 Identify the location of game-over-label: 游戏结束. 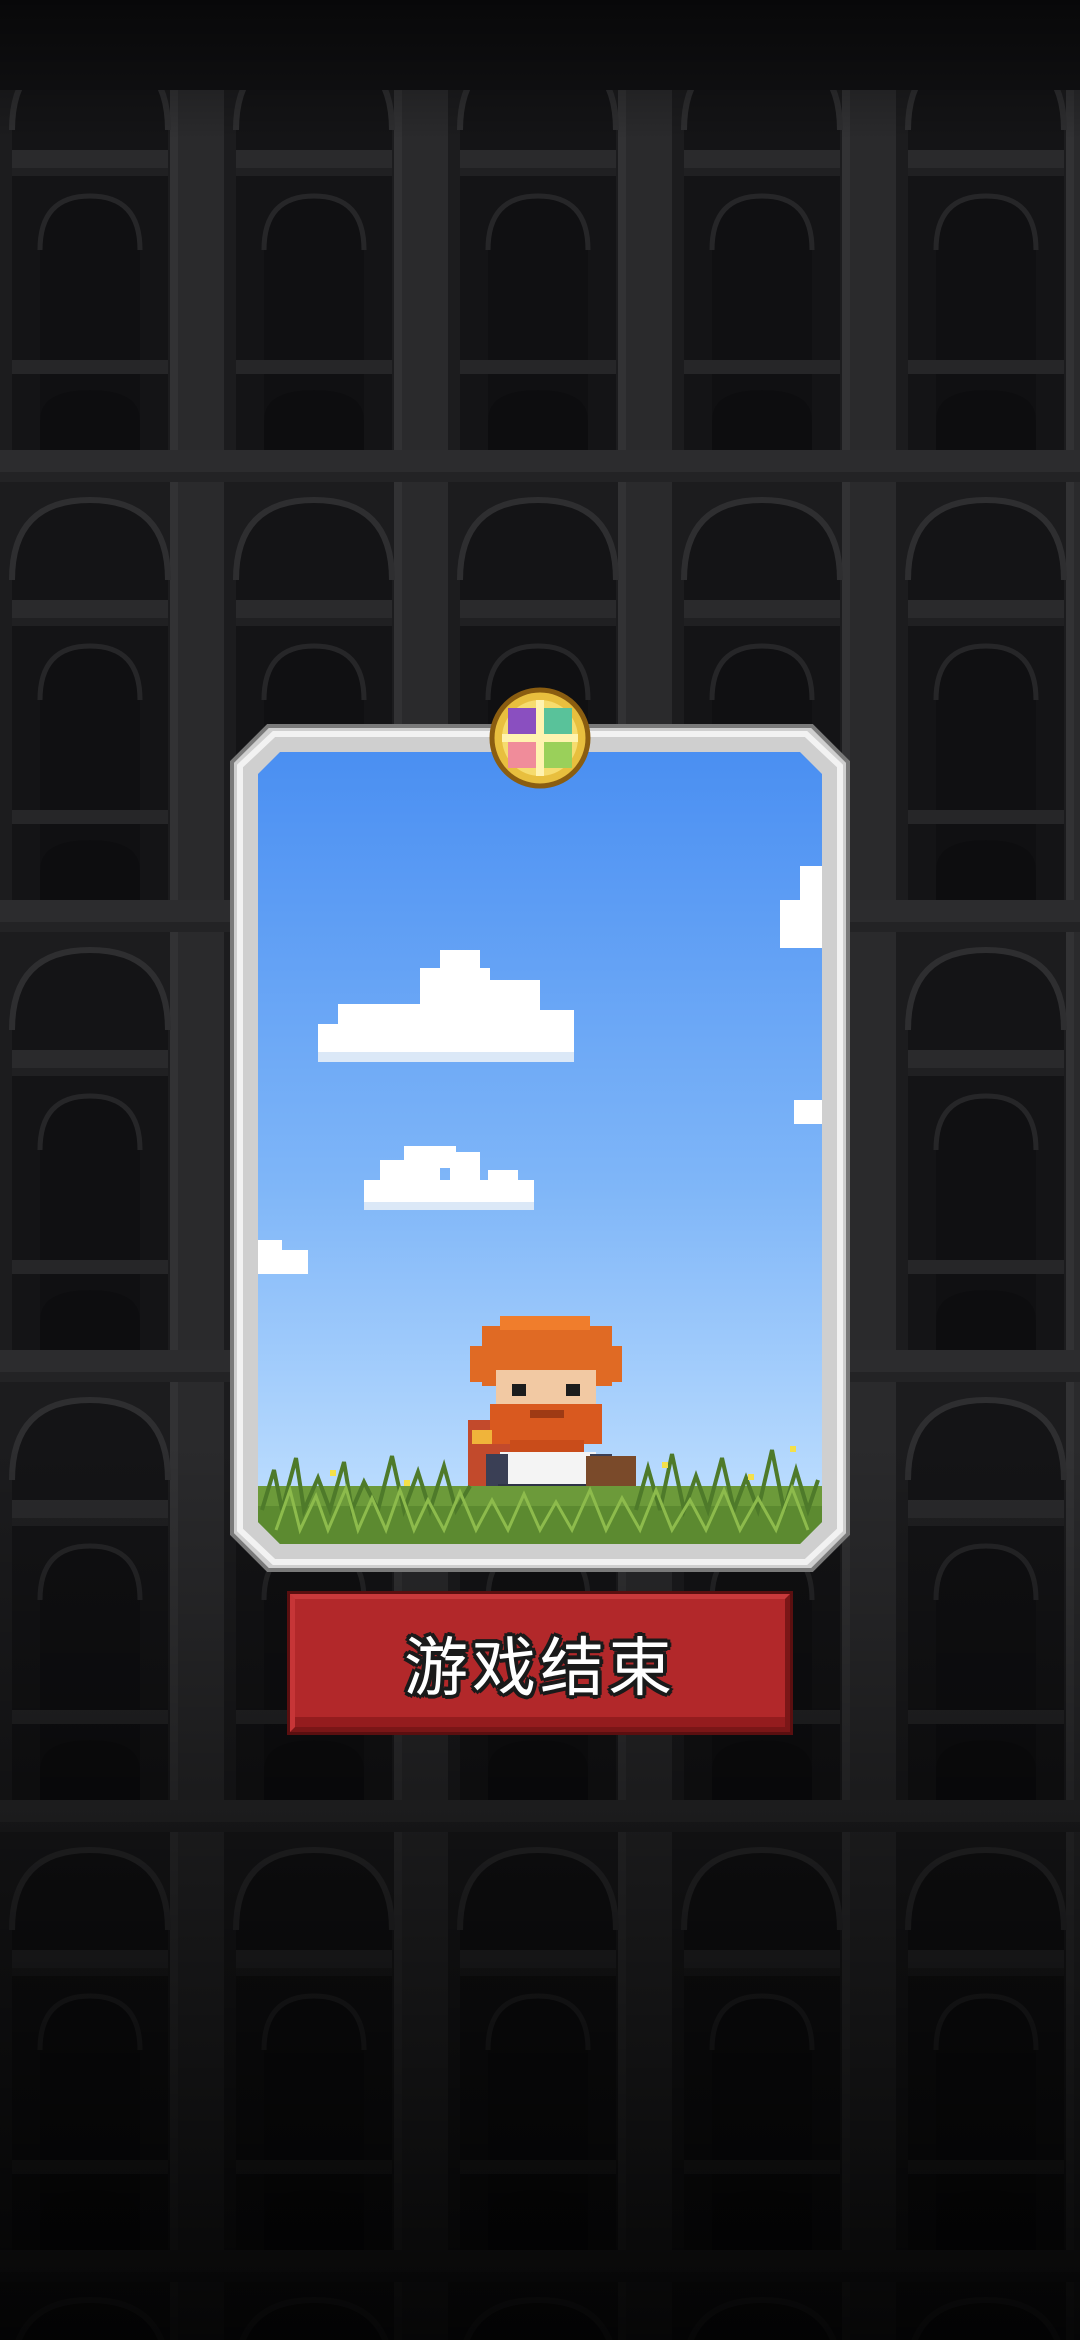
(540, 1669).